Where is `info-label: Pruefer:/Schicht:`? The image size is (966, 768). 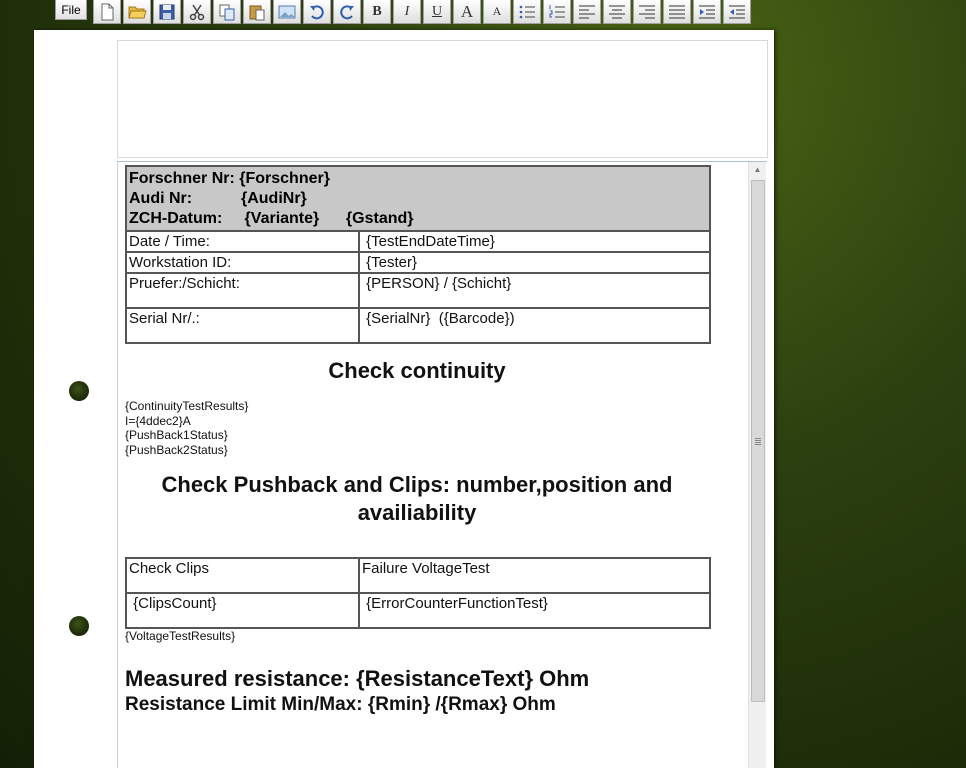
info-label: Pruefer:/Schicht: is located at coordinates (242, 290).